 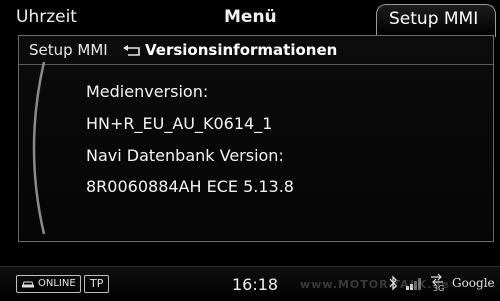 I want to click on tp-badge: TP, so click(x=97, y=284).